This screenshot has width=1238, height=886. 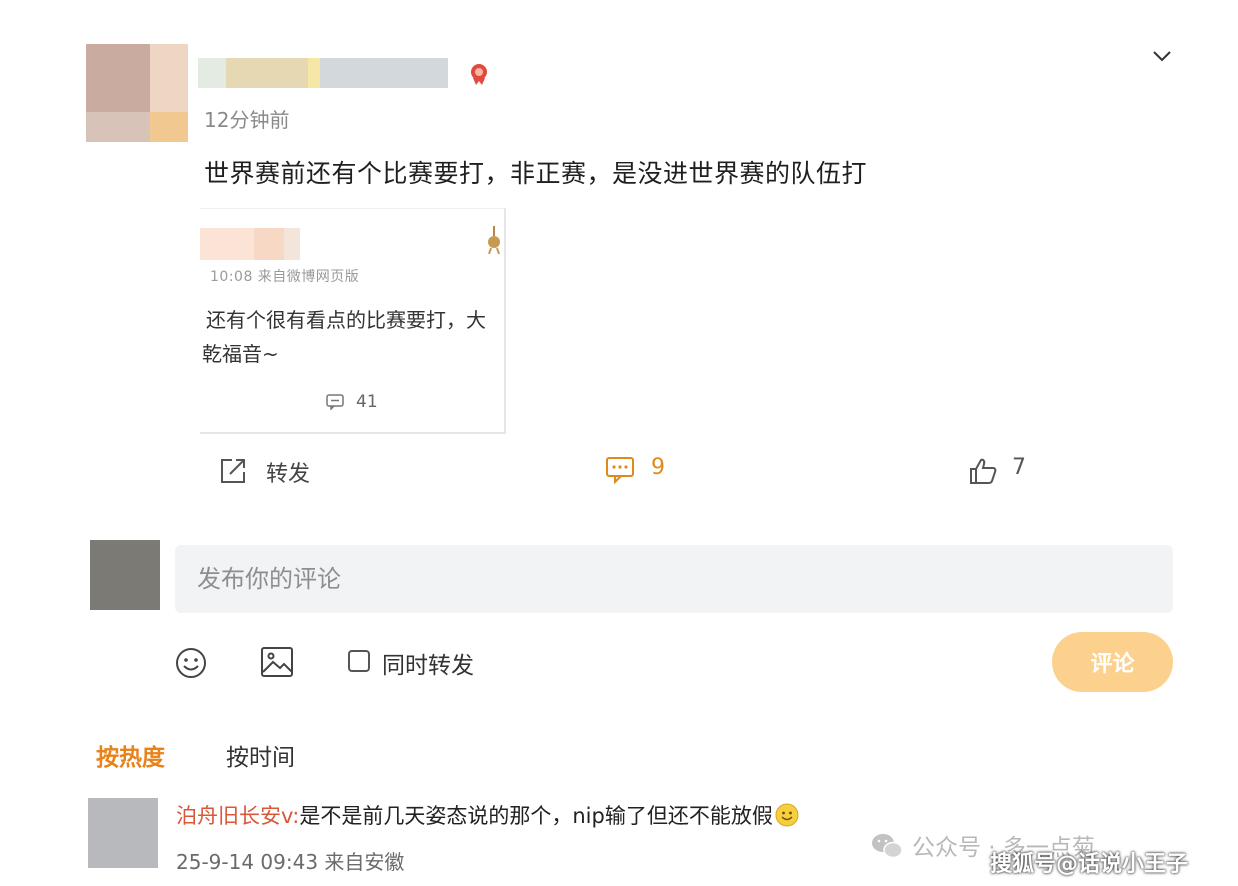 I want to click on embedded-text-line2: 乾福音~, so click(x=240, y=354).